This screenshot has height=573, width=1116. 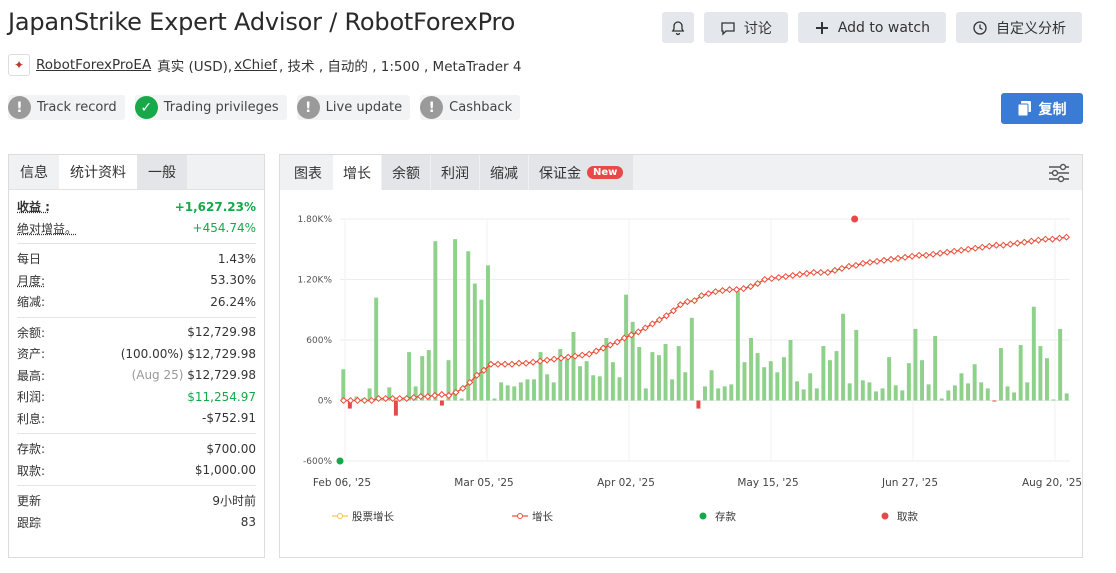 I want to click on discuss-label: 讨论, so click(x=757, y=28).